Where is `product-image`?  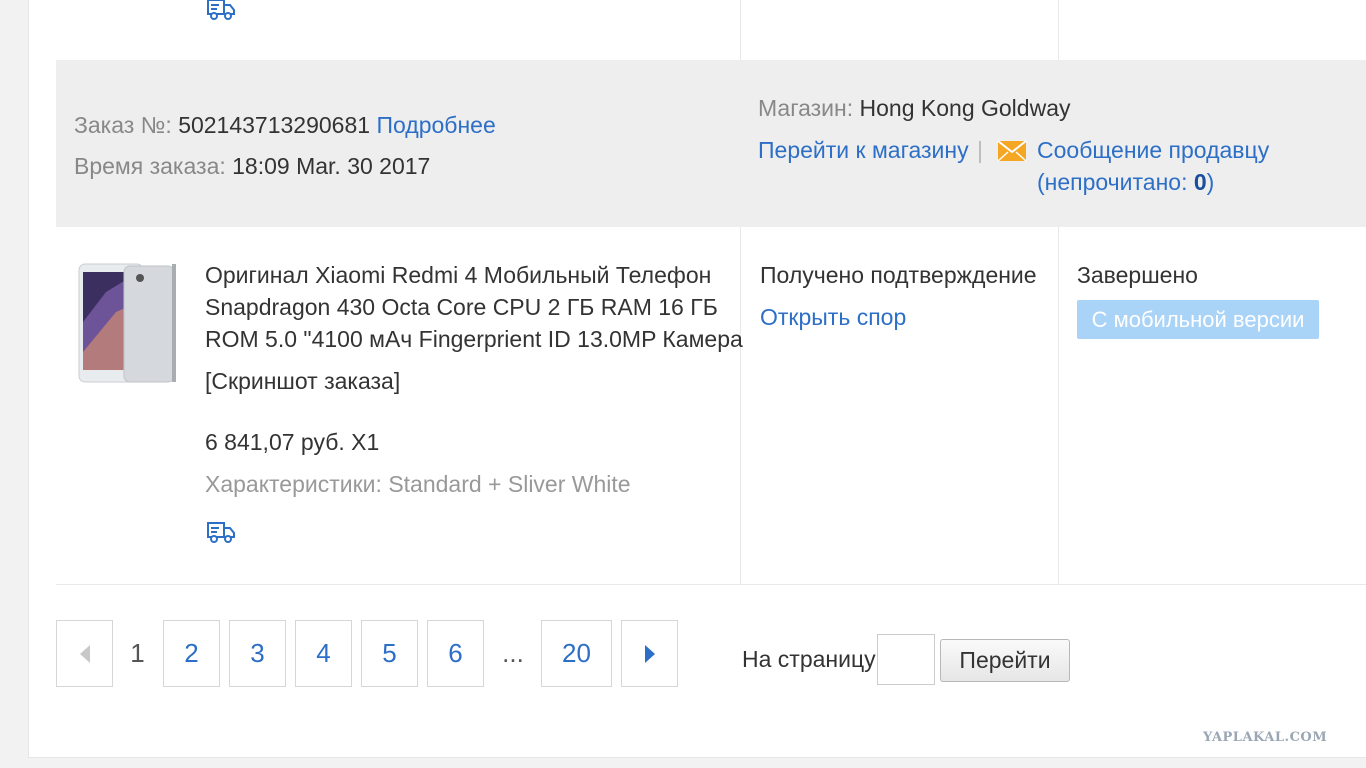
product-image is located at coordinates (127, 324).